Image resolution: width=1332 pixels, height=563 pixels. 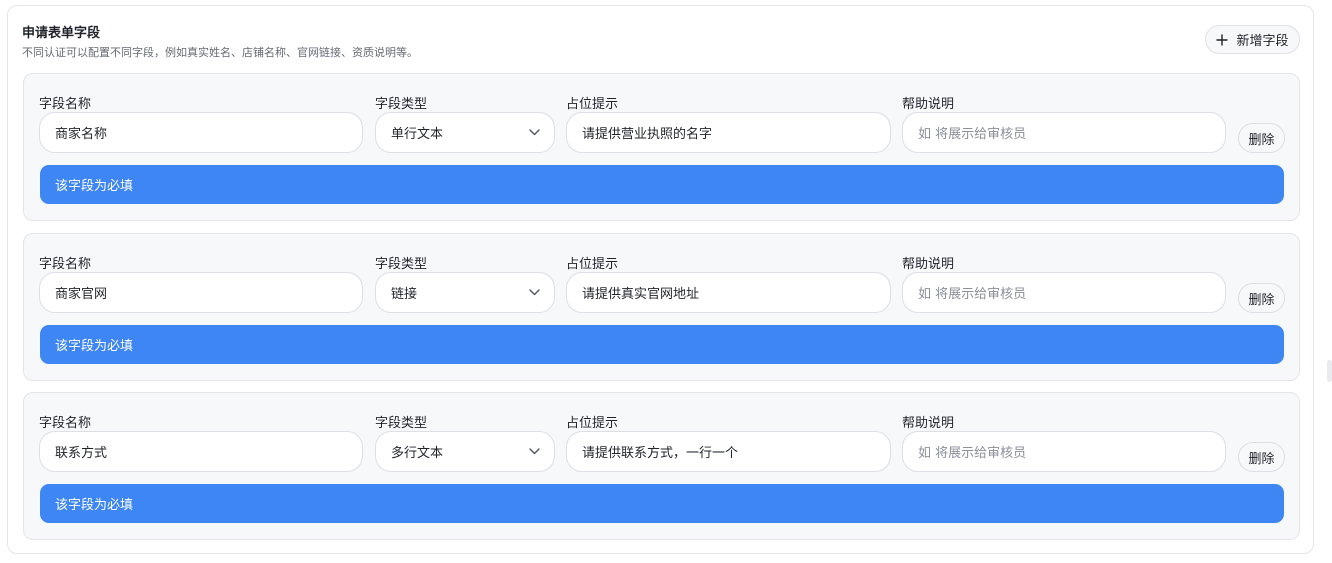 What do you see at coordinates (404, 294) in the screenshot?
I see `field-type-value: 链接` at bounding box center [404, 294].